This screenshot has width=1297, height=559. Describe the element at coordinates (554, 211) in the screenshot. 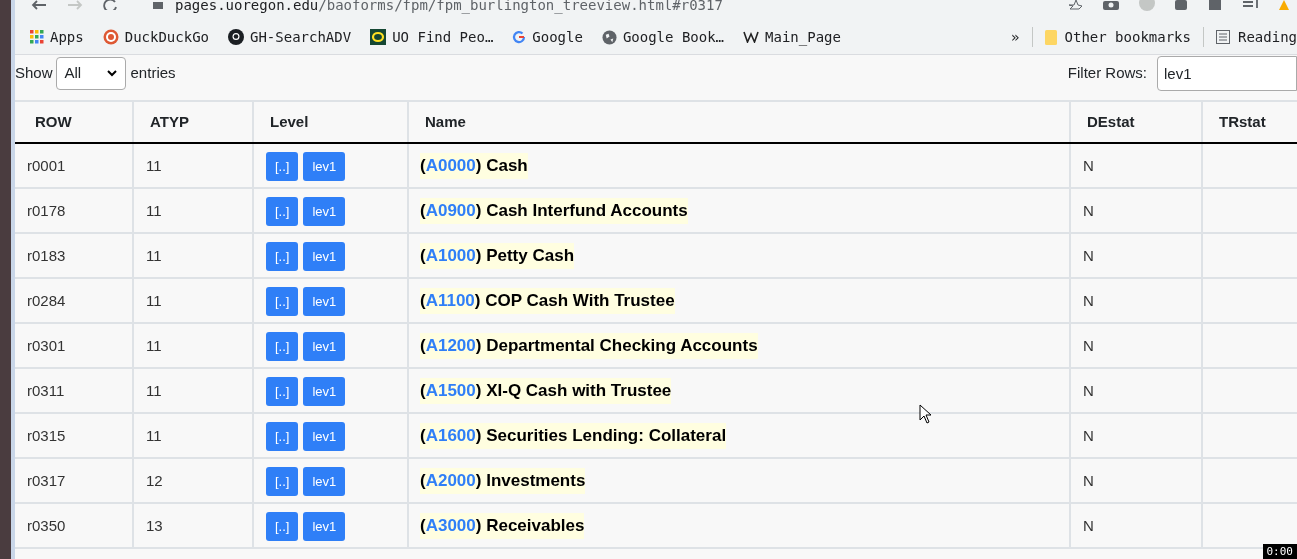

I see `account-name: (A0900) Cash Interfund Accounts` at that location.